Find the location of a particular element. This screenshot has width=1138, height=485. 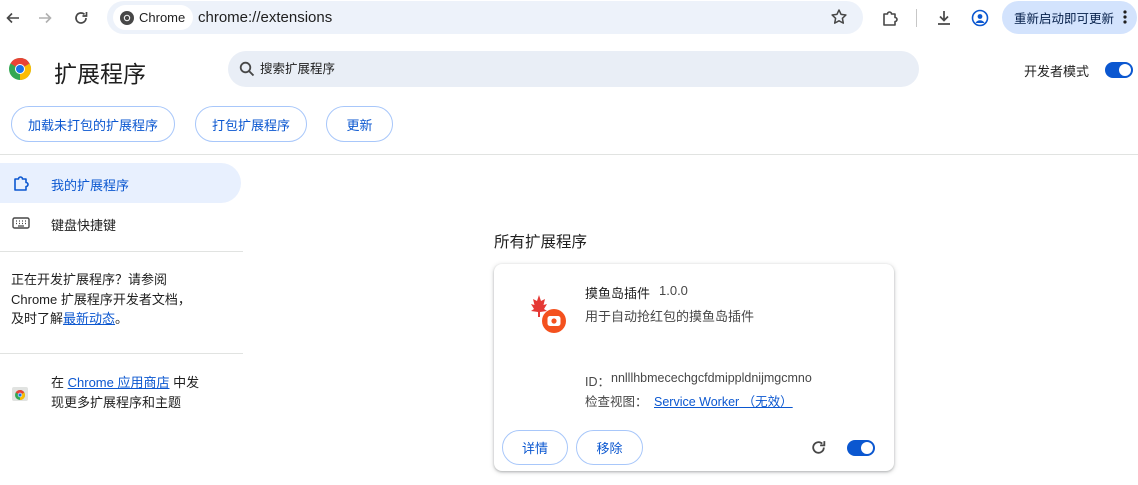

dev-docs-line3-prefix: 及时了解 is located at coordinates (37, 318).